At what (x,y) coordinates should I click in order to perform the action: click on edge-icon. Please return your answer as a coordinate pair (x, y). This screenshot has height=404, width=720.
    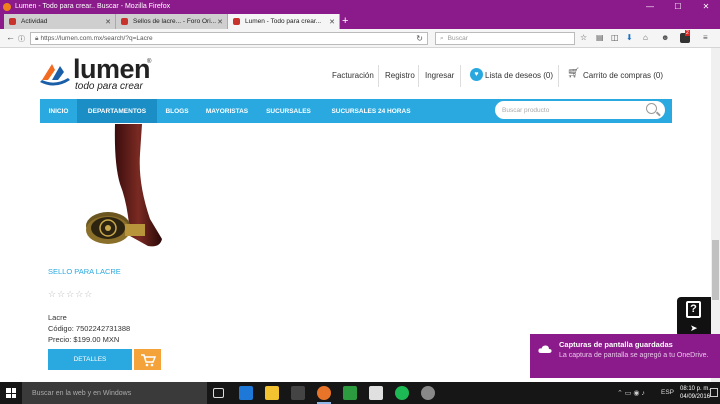
    Looking at the image, I should click on (246, 393).